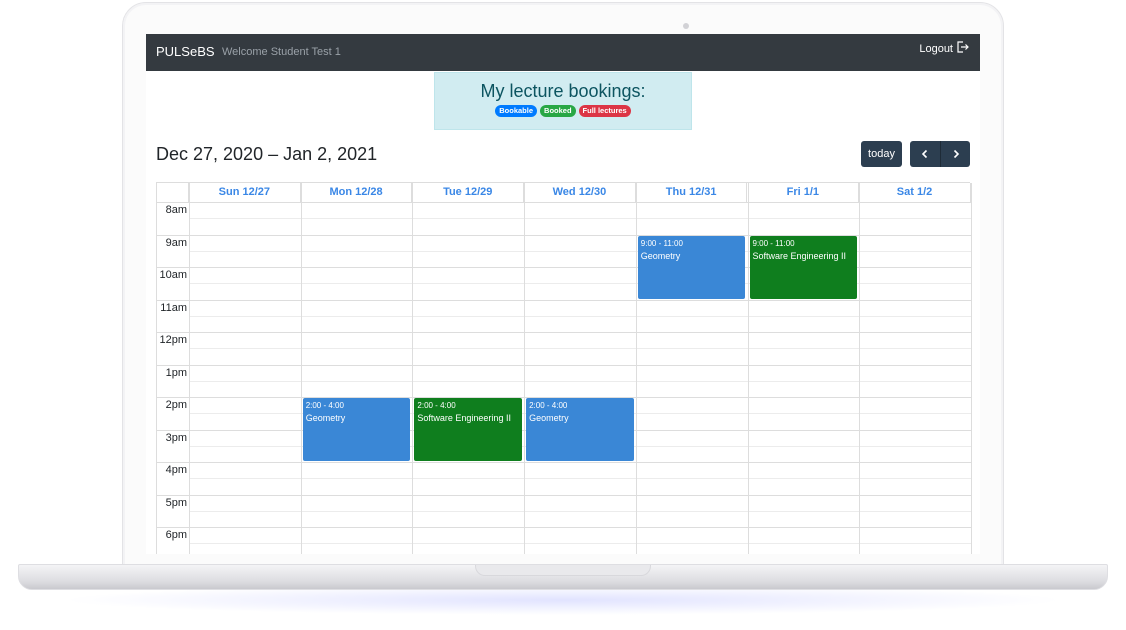 This screenshot has height=630, width=1126. Describe the element at coordinates (245, 192) in the screenshot. I see `day-header: Sun 12/27` at that location.